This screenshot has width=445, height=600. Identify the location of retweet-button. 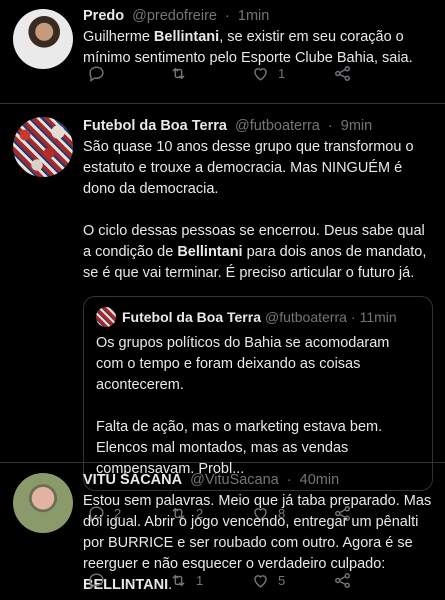
(210, 73).